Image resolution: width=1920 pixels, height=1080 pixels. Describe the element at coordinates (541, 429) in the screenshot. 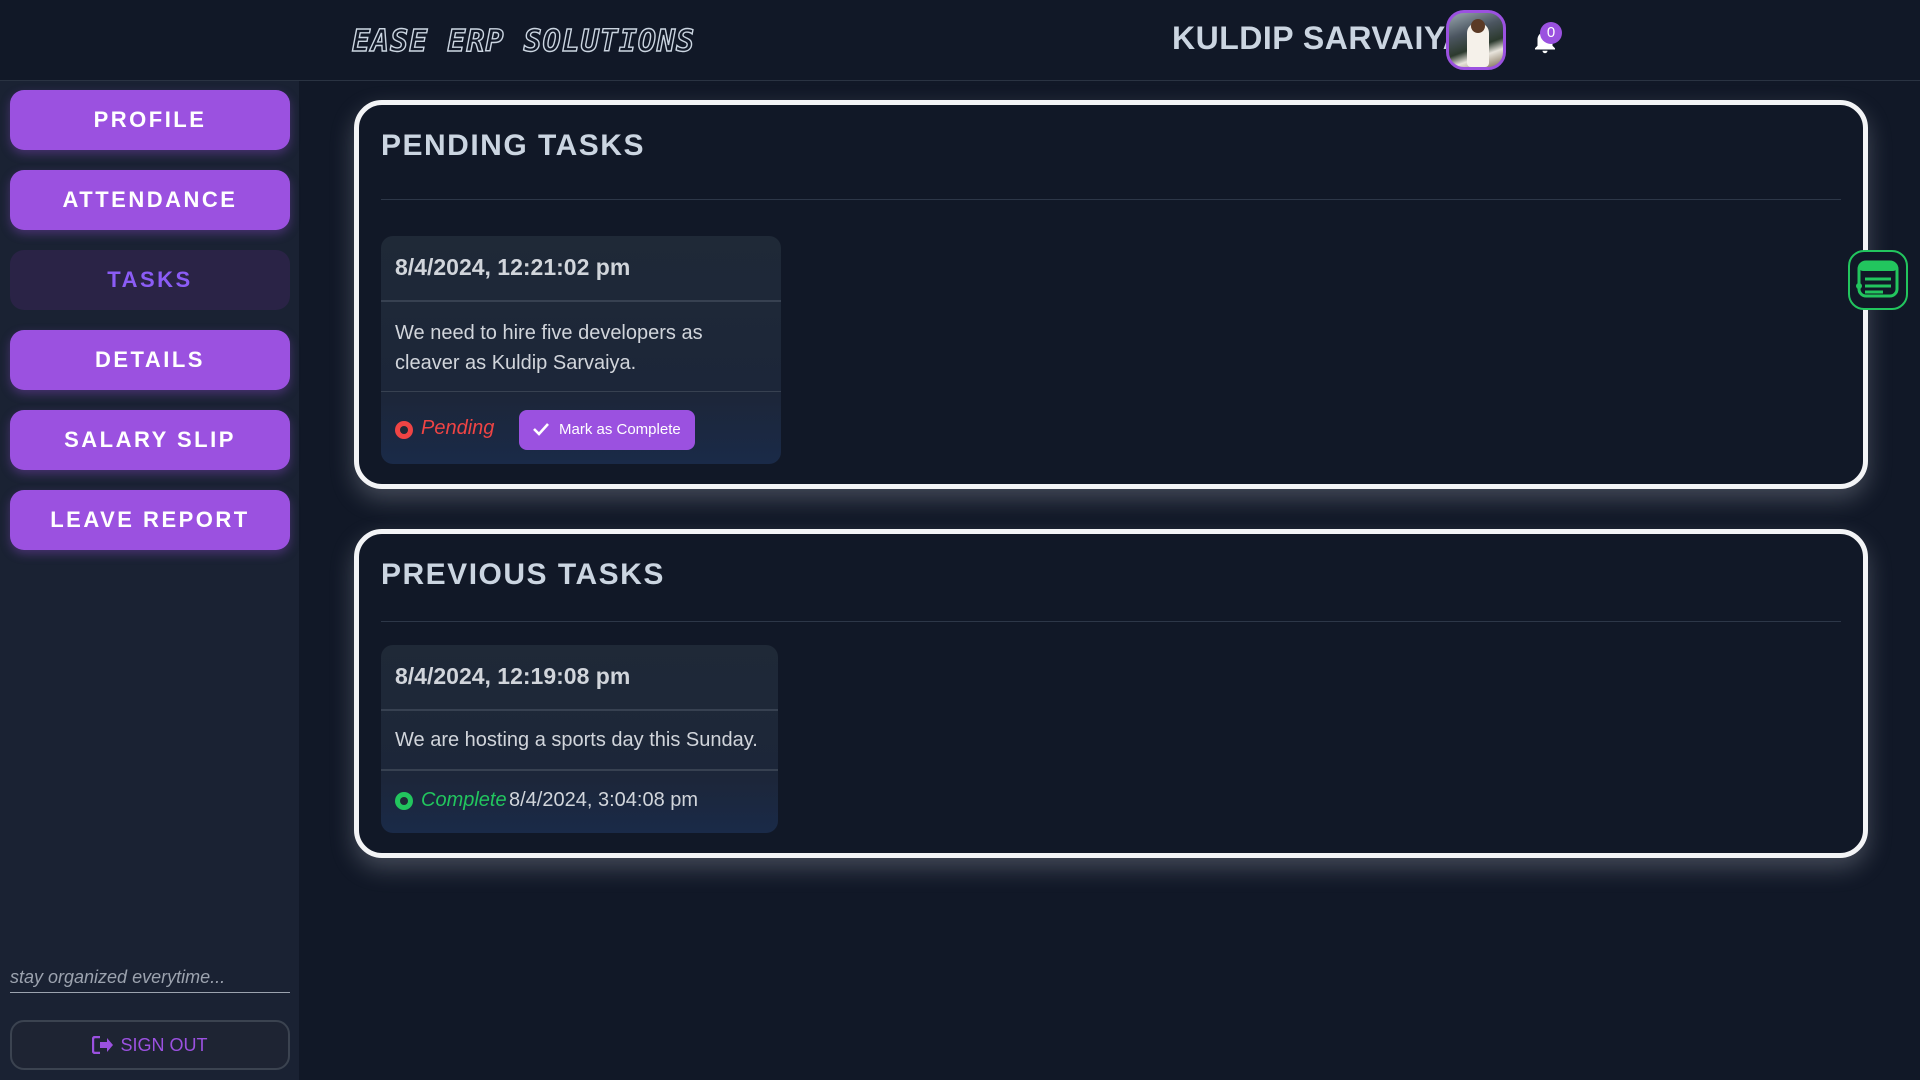

I see `check-icon` at that location.